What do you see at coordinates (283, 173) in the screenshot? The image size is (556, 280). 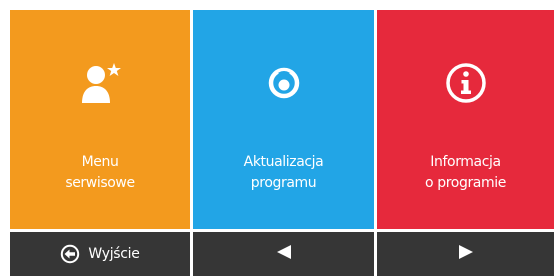 I see `program-update-label: Aktualizacja programu` at bounding box center [283, 173].